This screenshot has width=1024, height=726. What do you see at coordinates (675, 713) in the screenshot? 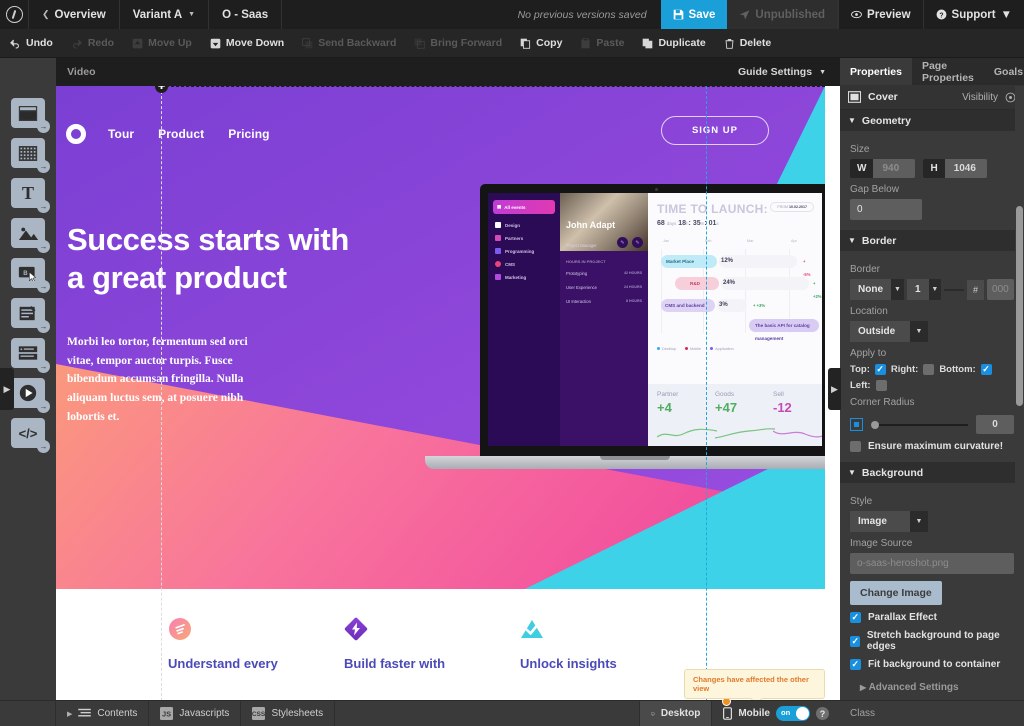
I see `view-desktop-button: Desktop` at bounding box center [675, 713].